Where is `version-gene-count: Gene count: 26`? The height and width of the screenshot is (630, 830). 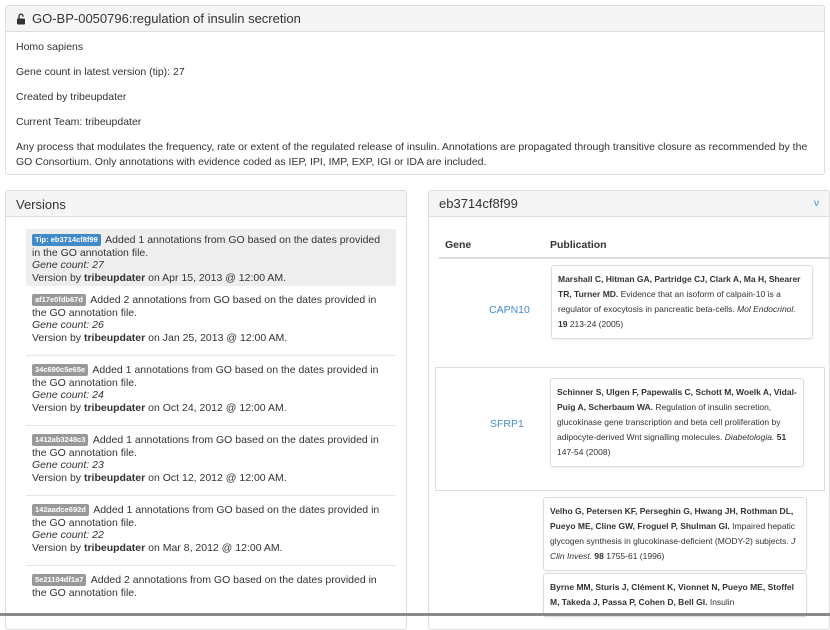
version-gene-count: Gene count: 26 is located at coordinates (68, 325).